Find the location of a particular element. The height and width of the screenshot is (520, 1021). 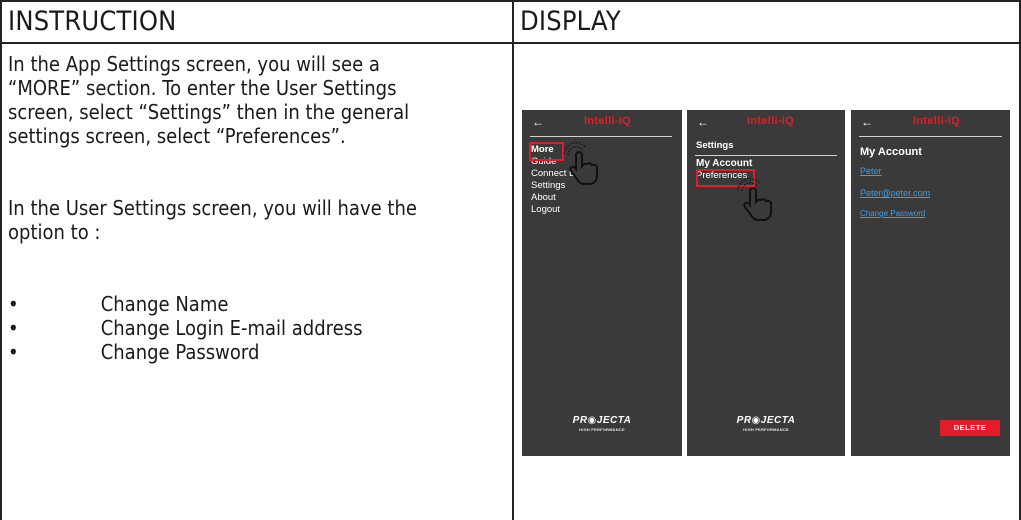

table-border-left is located at coordinates (1, 260).